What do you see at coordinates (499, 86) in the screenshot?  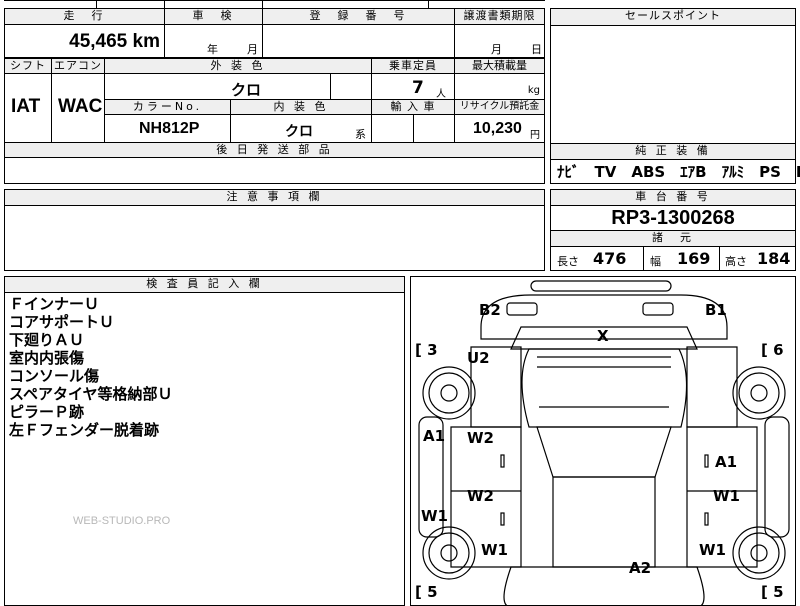 I see `max-load-cell: kg` at bounding box center [499, 86].